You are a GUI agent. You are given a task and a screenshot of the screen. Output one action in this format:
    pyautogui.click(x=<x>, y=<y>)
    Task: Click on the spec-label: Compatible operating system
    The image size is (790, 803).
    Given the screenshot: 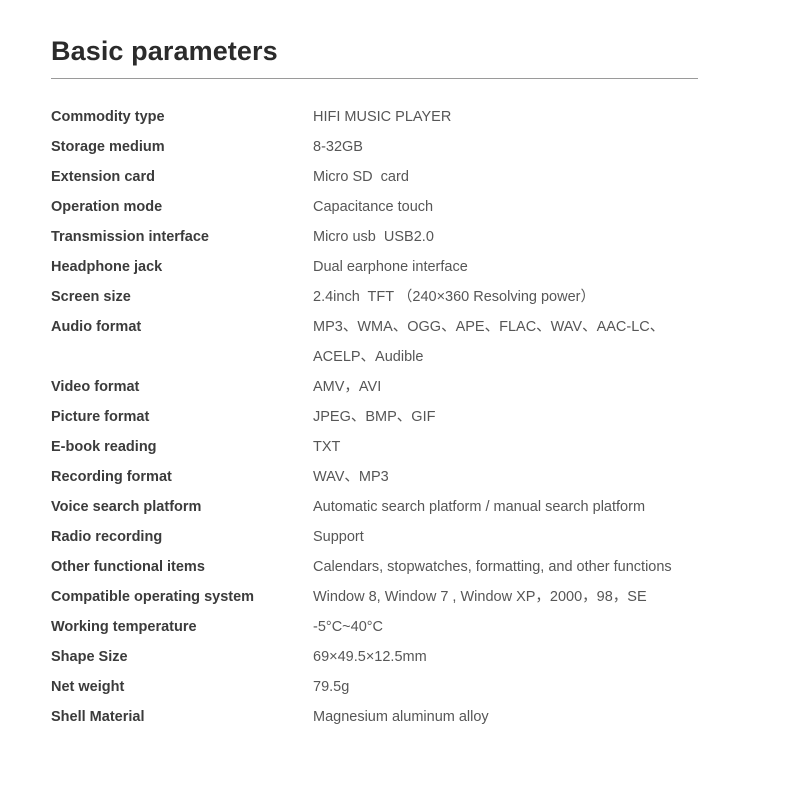 What is the action you would take?
    pyautogui.click(x=153, y=597)
    